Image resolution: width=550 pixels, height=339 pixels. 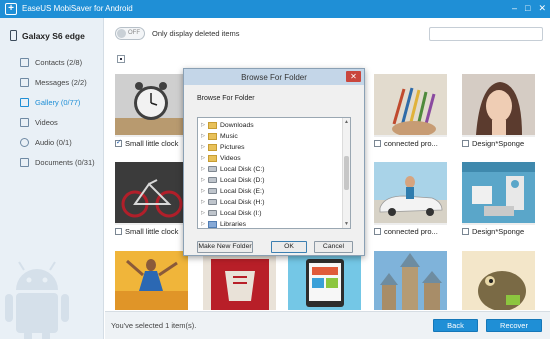 What do you see at coordinates (154, 325) in the screenshot?
I see `selection-status: You've selected 1 item(s).` at bounding box center [154, 325].